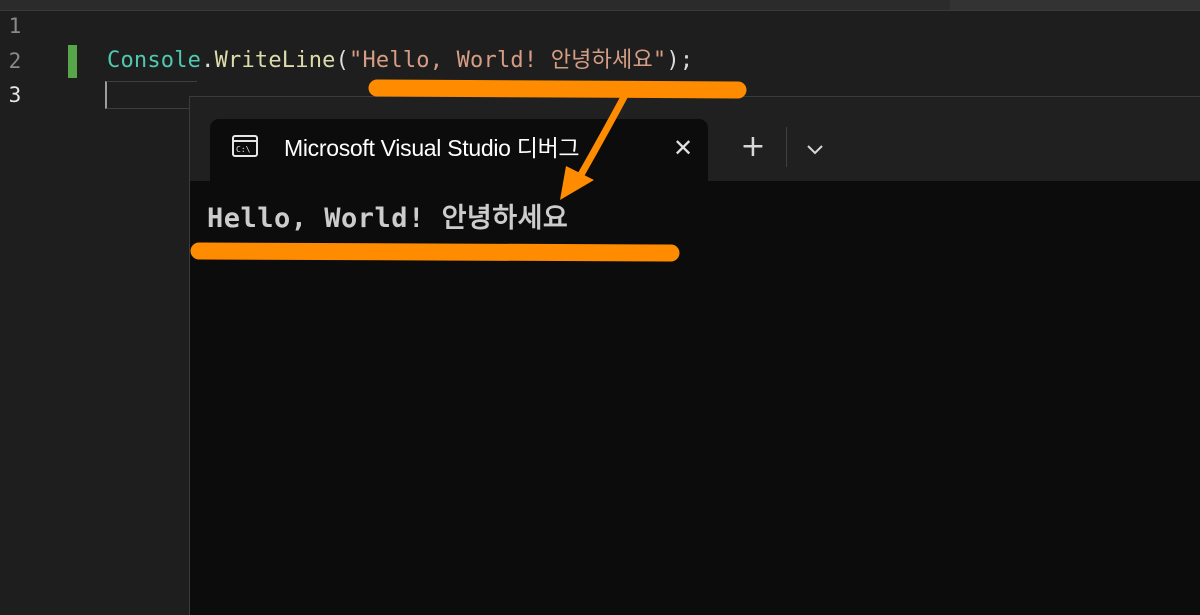 The width and height of the screenshot is (1200, 615). I want to click on change-indicator-bar, so click(72, 61).